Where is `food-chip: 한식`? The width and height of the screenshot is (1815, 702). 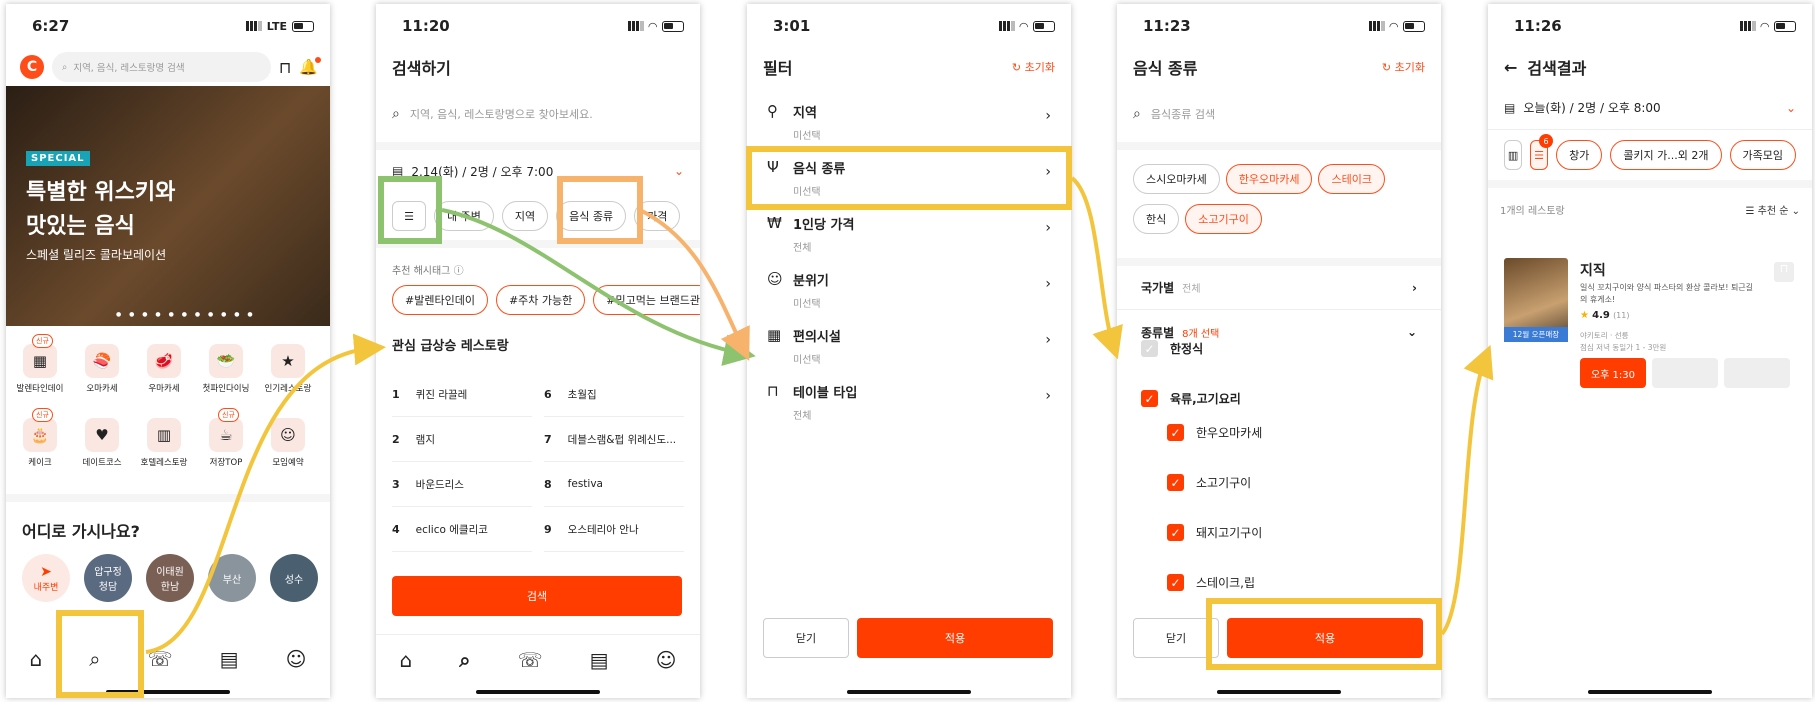 food-chip: 한식 is located at coordinates (1156, 219).